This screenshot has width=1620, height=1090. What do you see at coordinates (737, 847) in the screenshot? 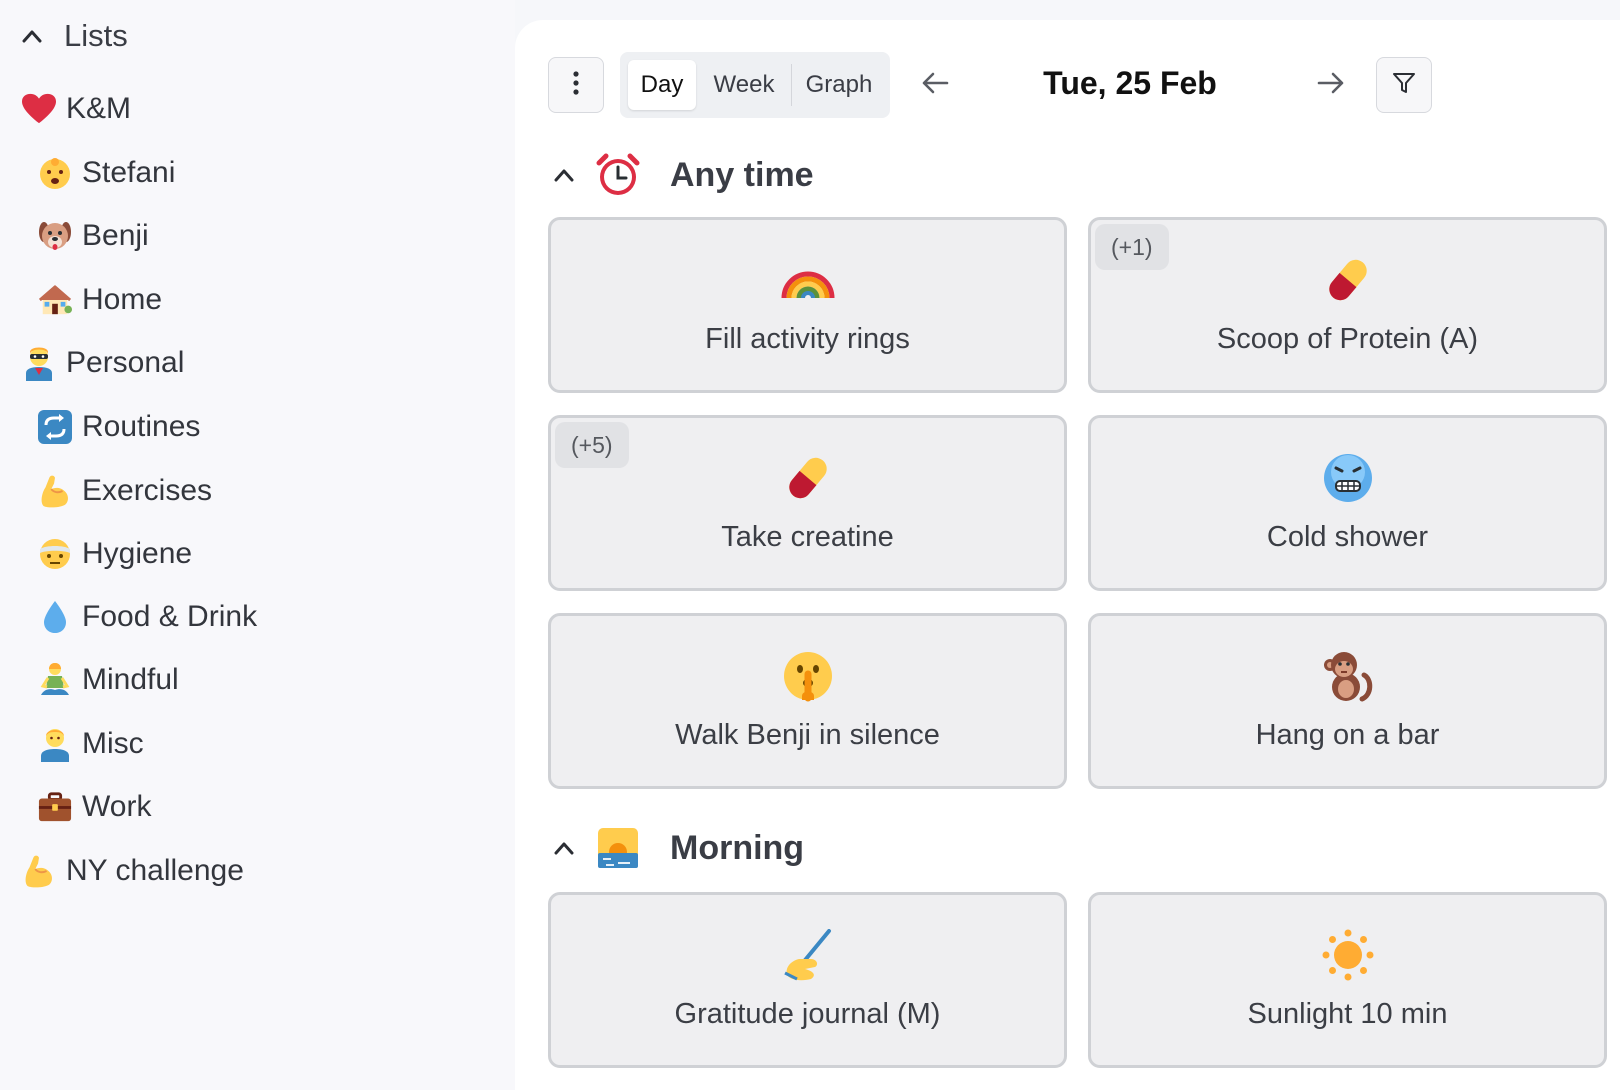
I see `section-title: Morning` at bounding box center [737, 847].